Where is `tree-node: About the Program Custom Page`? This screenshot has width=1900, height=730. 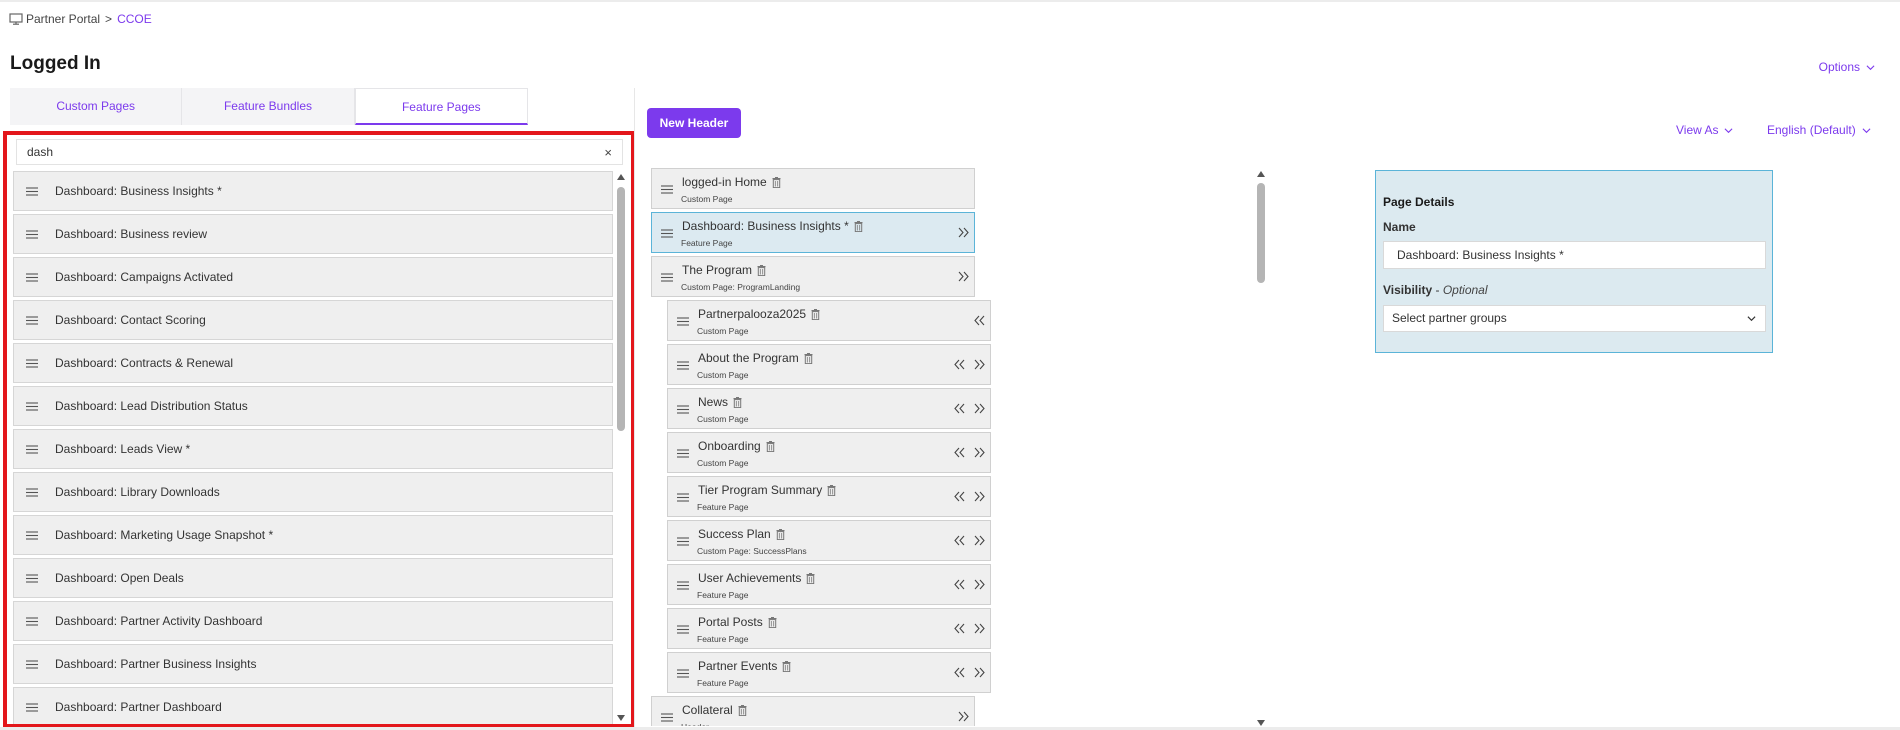
tree-node: About the Program Custom Page is located at coordinates (829, 364).